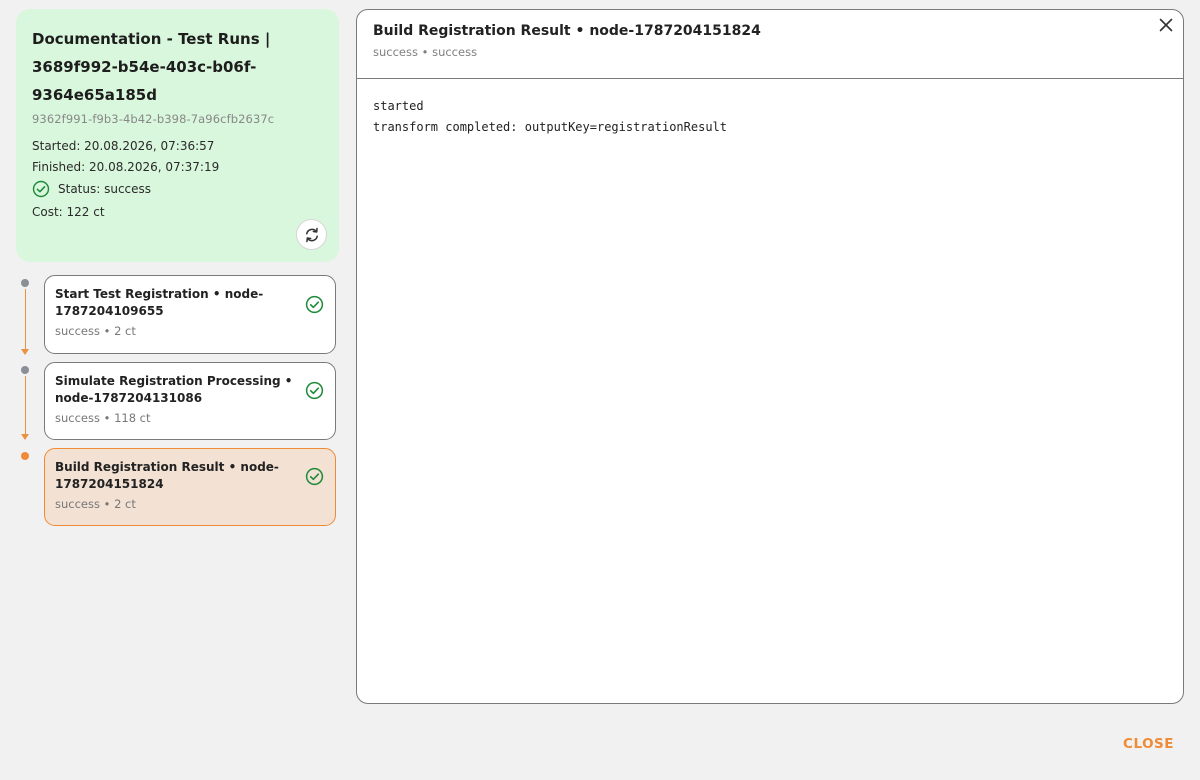  Describe the element at coordinates (68, 212) in the screenshot. I see `run-cost: Cost: 122 ct` at that location.